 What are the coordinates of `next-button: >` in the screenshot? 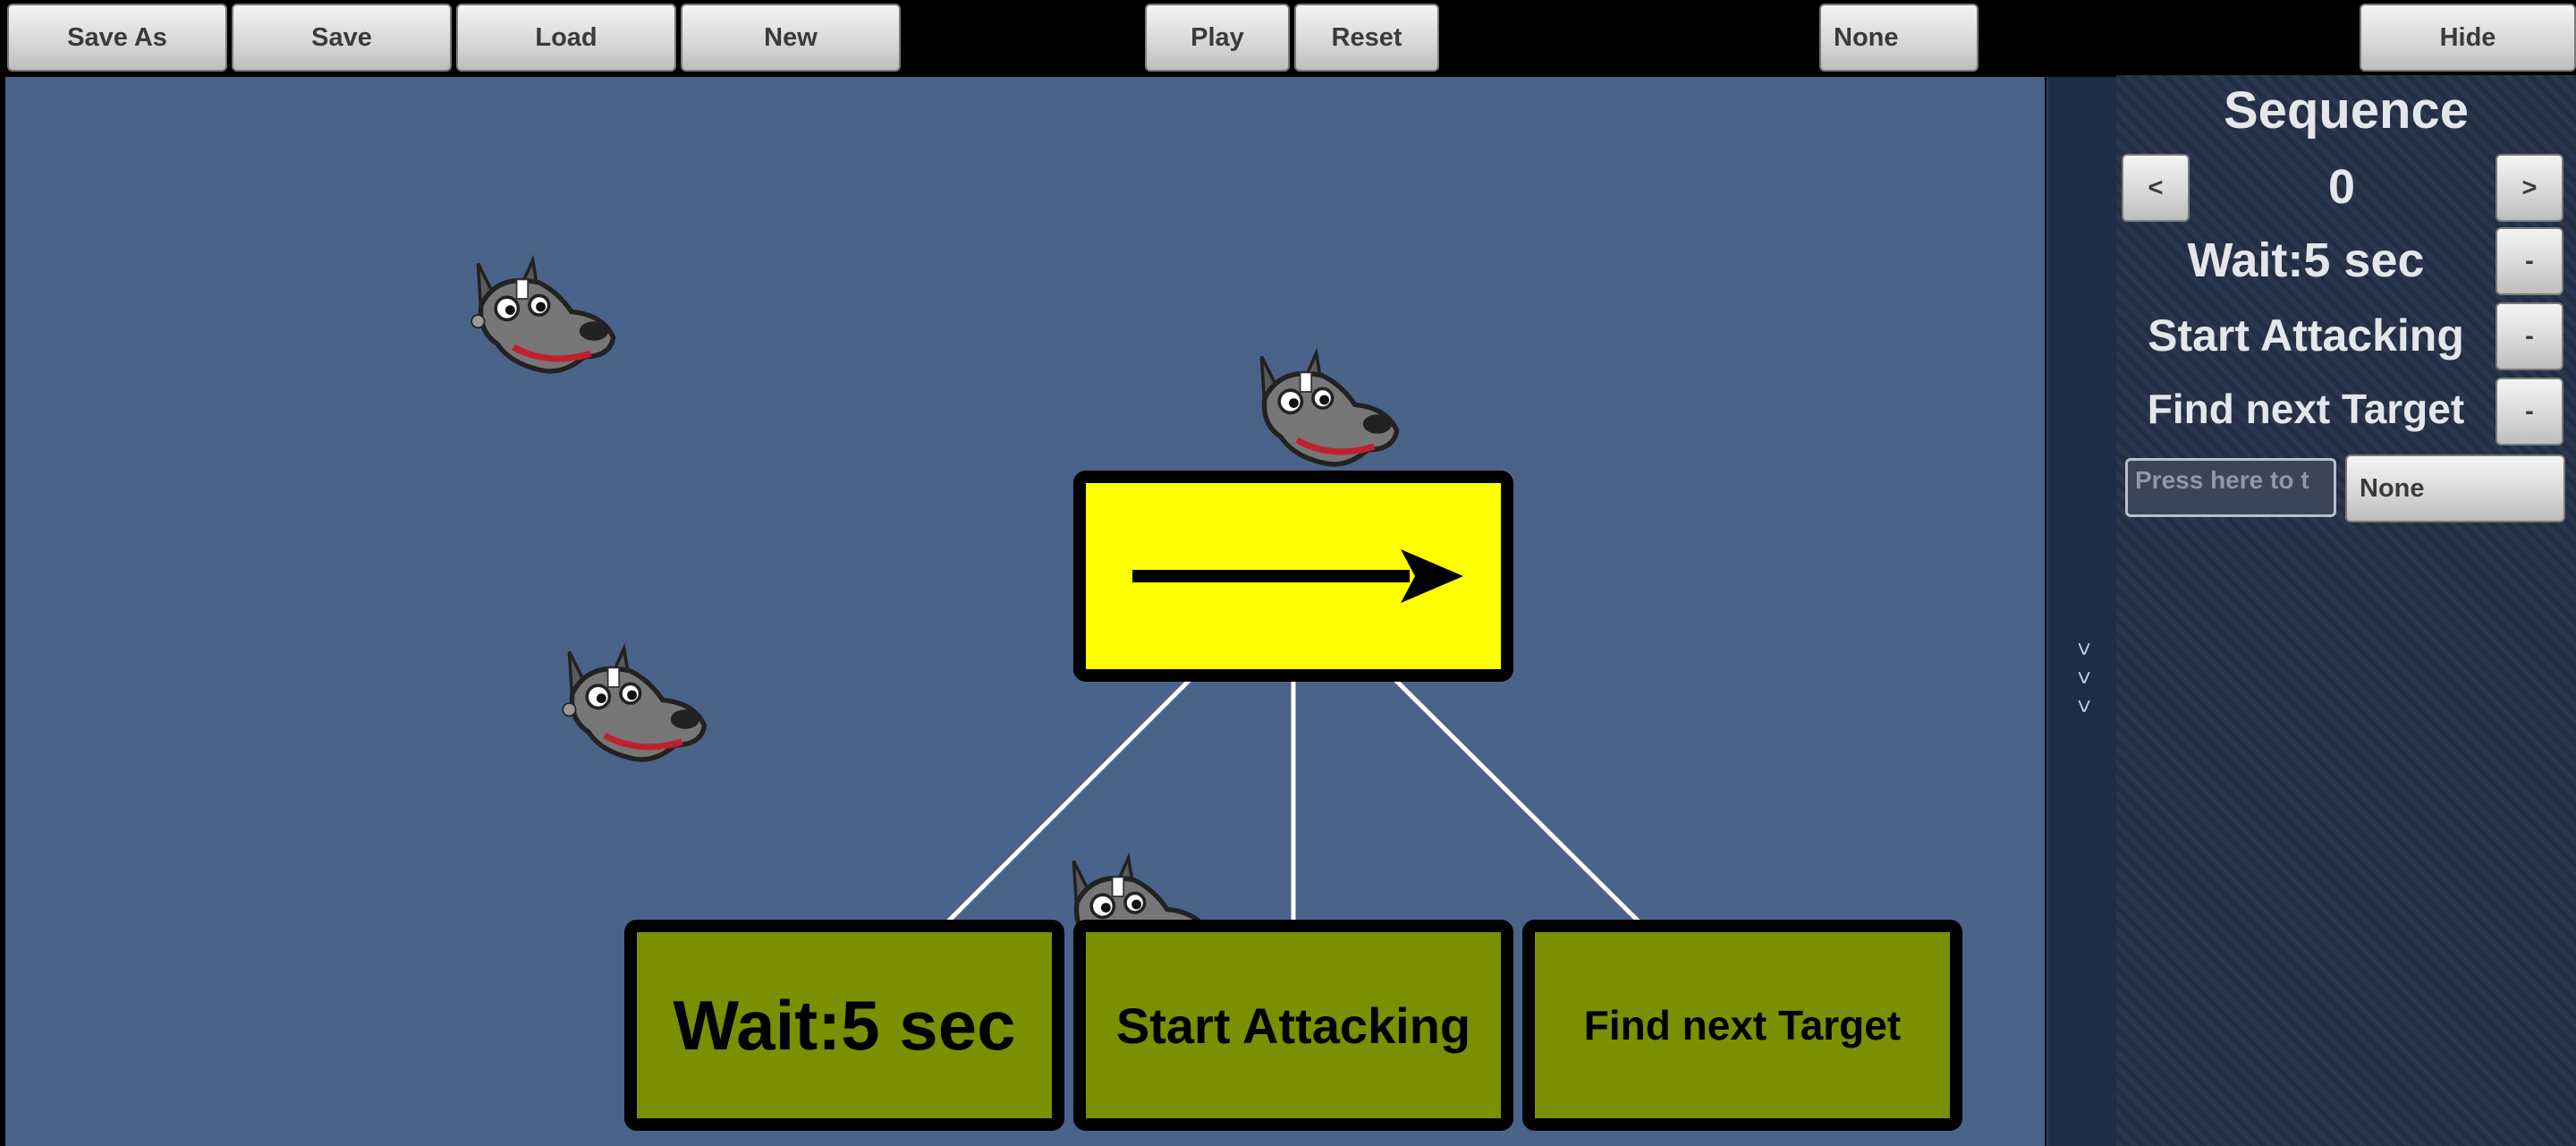 It's located at (2529, 188).